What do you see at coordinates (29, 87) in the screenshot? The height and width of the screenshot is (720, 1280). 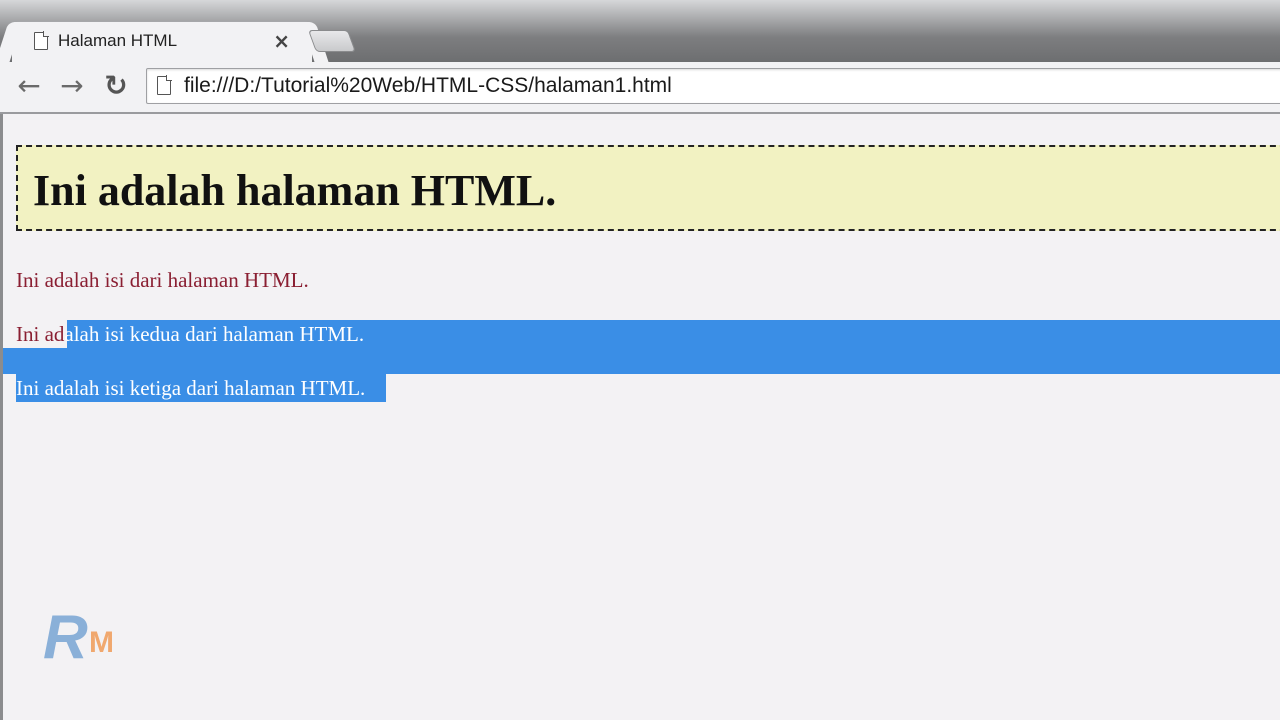 I see `back-arrow-icon: ←` at bounding box center [29, 87].